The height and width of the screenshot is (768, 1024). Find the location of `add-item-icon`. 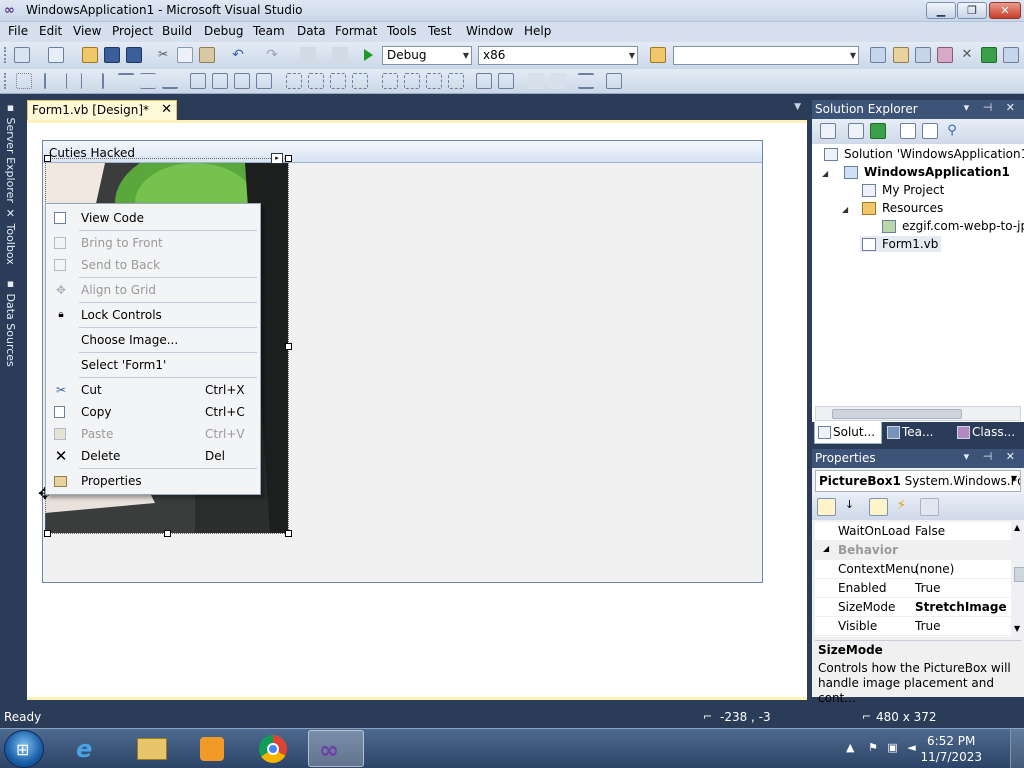

add-item-icon is located at coordinates (56, 55).